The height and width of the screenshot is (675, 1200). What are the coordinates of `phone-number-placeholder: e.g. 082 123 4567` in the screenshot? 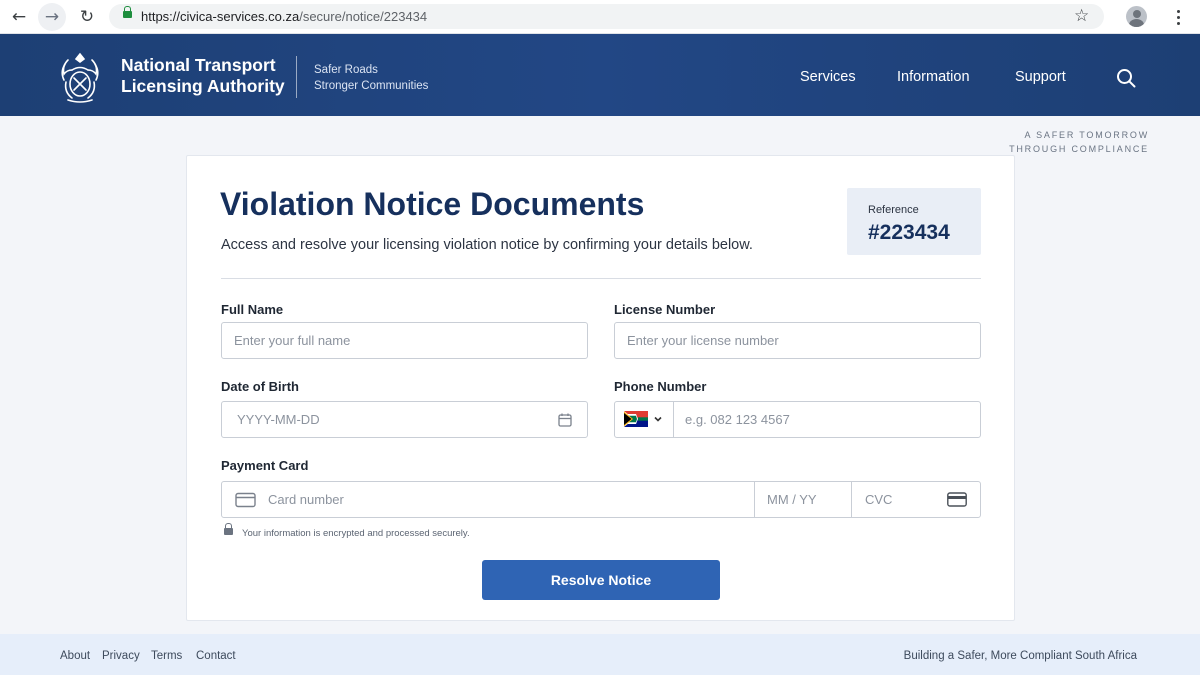 It's located at (737, 419).